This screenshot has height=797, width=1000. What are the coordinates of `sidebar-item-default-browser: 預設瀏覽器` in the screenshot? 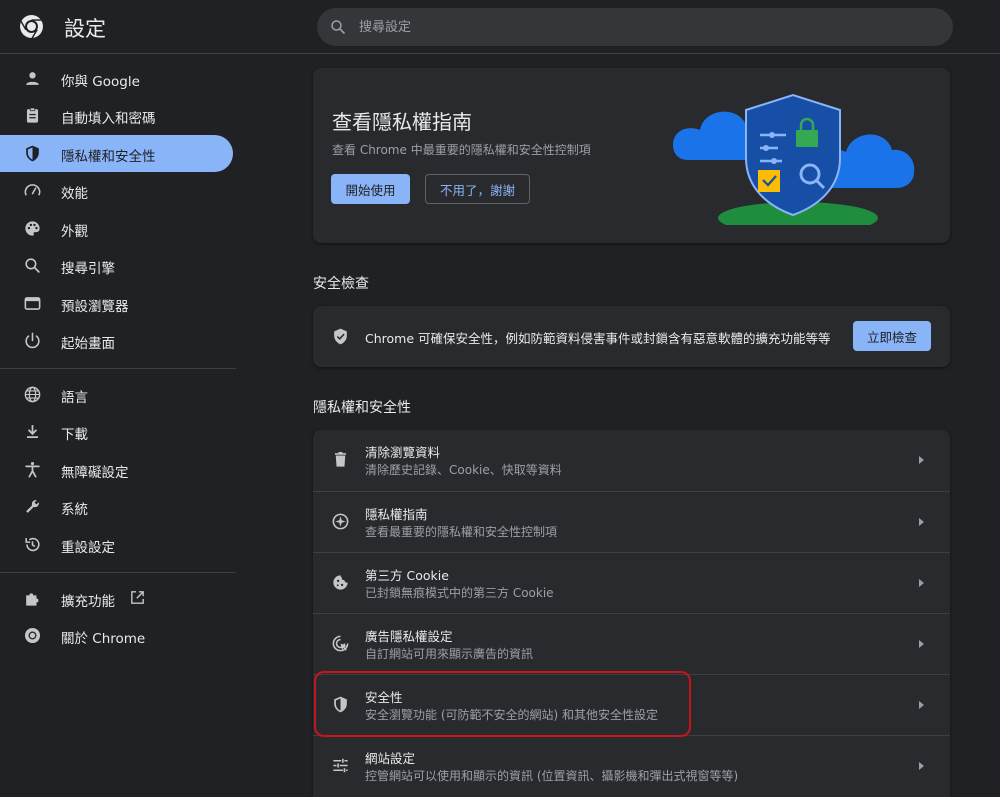 It's located at (116, 303).